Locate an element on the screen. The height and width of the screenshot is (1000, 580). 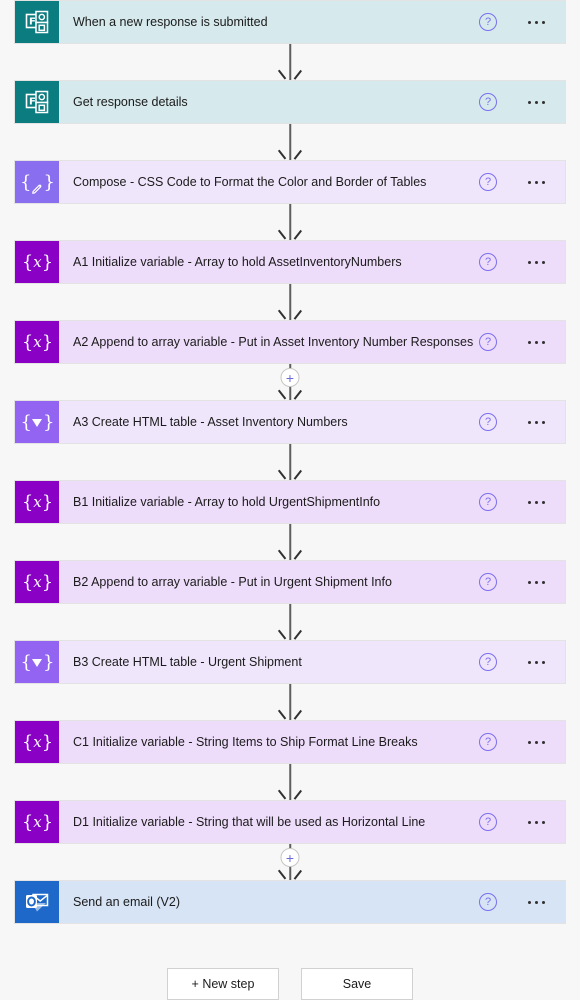
outlook-icon is located at coordinates (37, 902).